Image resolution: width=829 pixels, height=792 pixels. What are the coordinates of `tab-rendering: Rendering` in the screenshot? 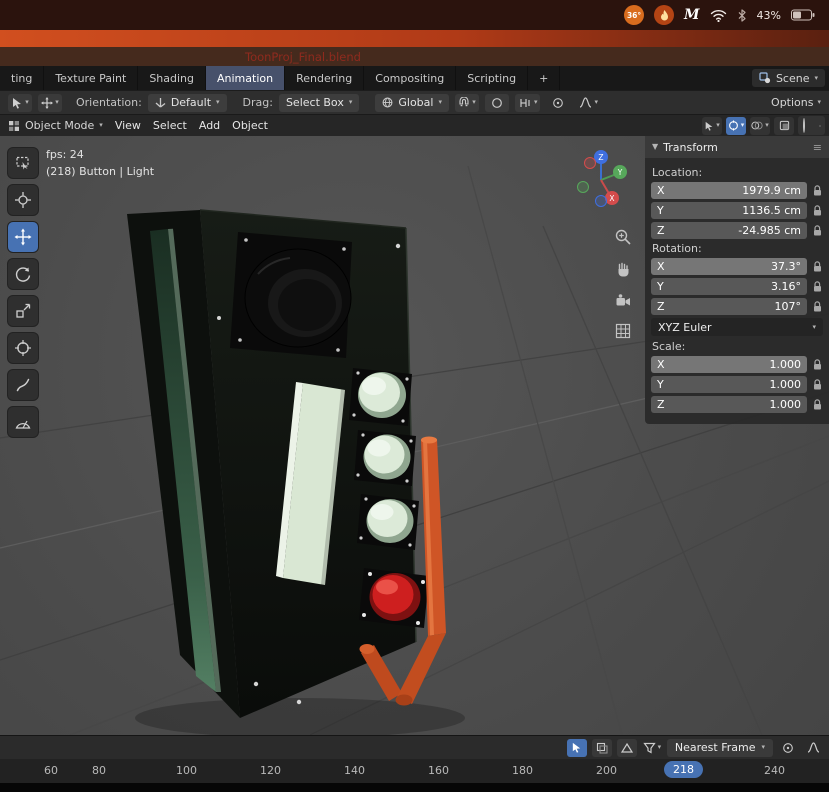 It's located at (325, 78).